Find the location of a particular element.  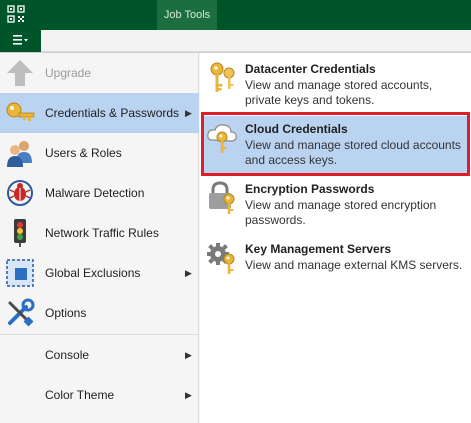

menu-item-console: Console ▶ is located at coordinates (99, 355).